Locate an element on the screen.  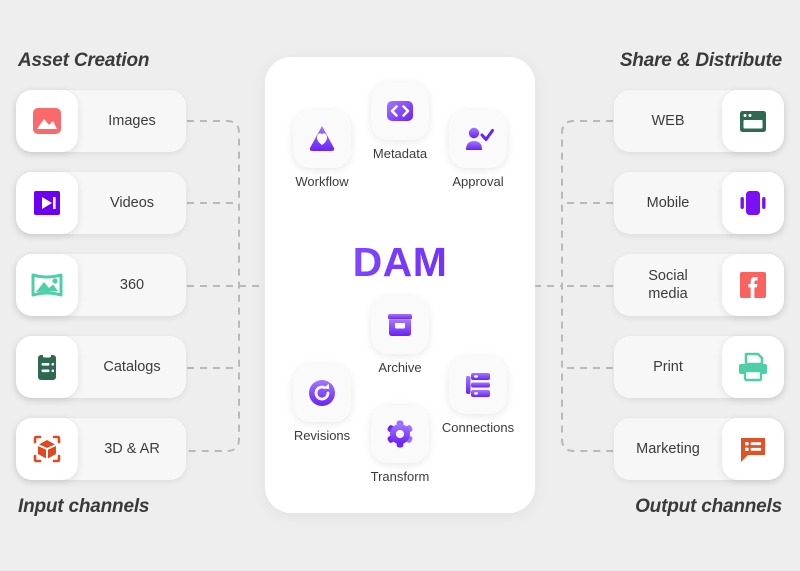
channel-card-3d-ar: 3D & AR is located at coordinates (101, 449).